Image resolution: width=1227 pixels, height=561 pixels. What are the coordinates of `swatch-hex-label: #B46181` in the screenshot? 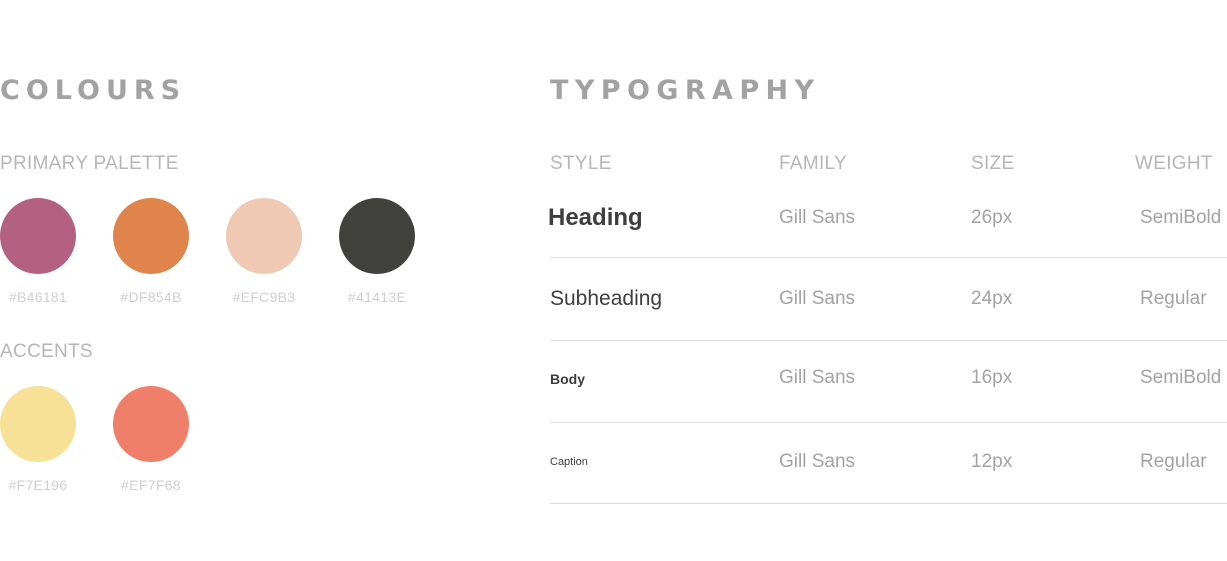 It's located at (38, 297).